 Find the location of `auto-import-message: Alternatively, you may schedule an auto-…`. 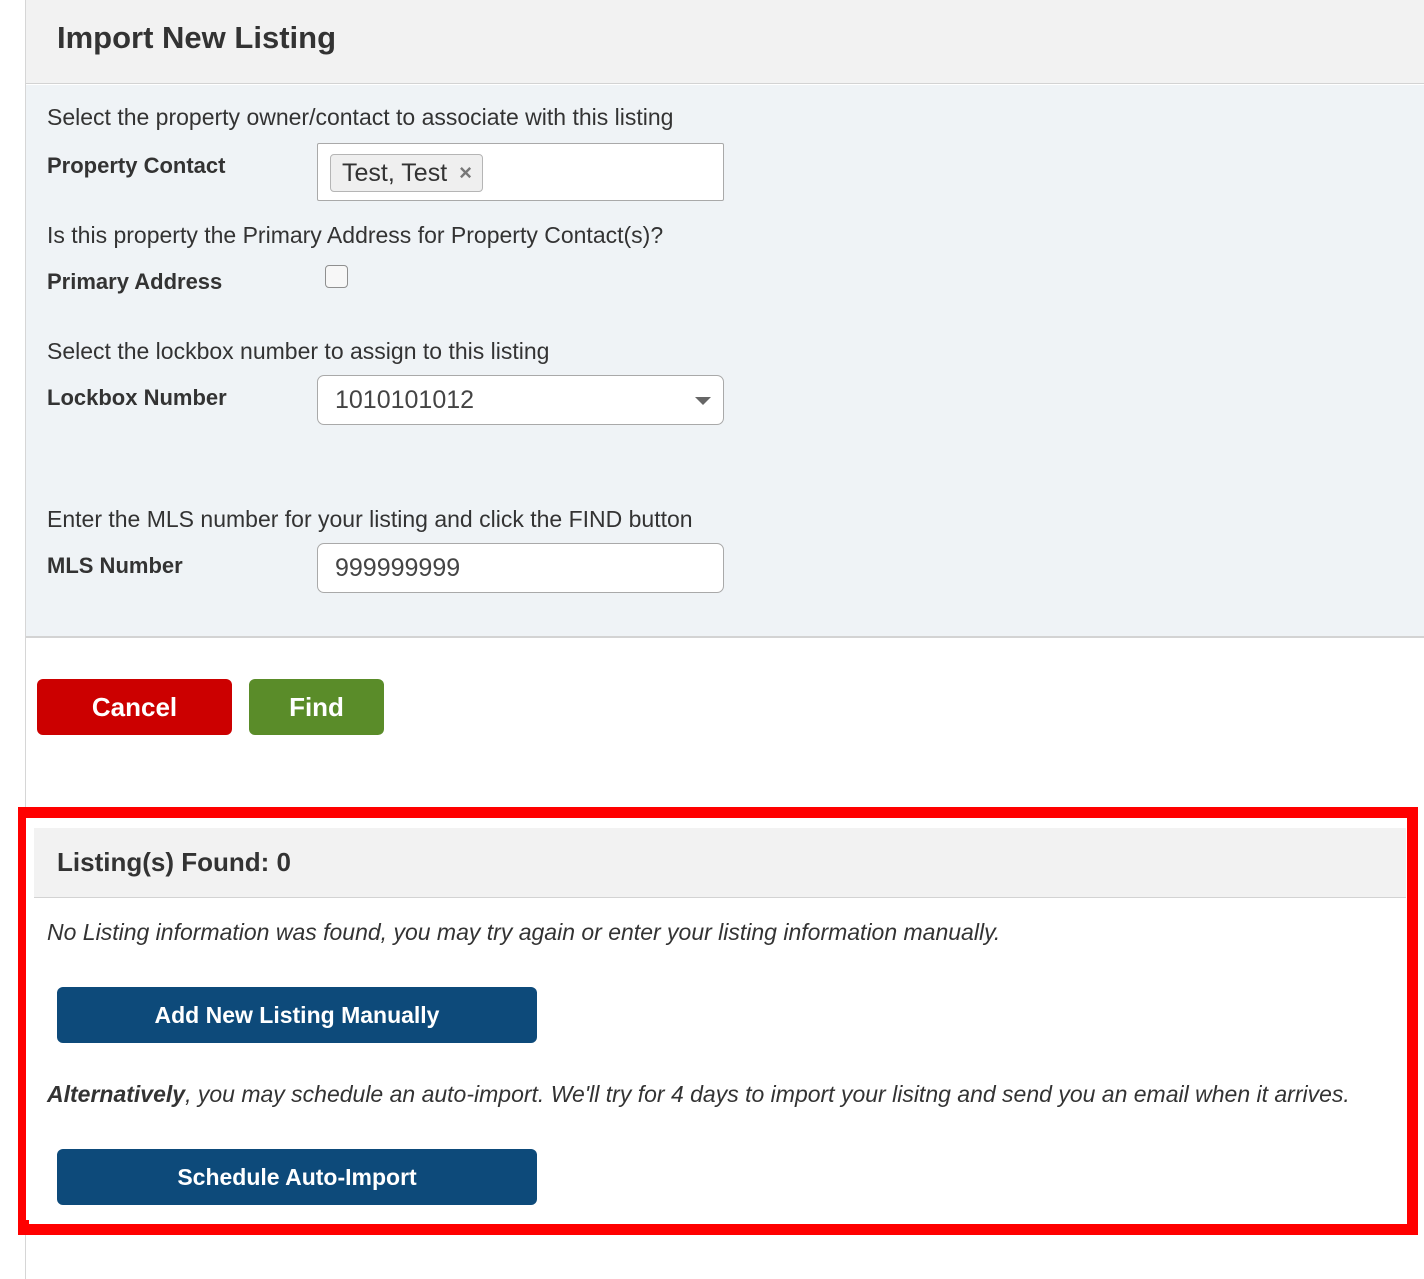

auto-import-message: Alternatively, you may schedule an auto-… is located at coordinates (698, 1094).